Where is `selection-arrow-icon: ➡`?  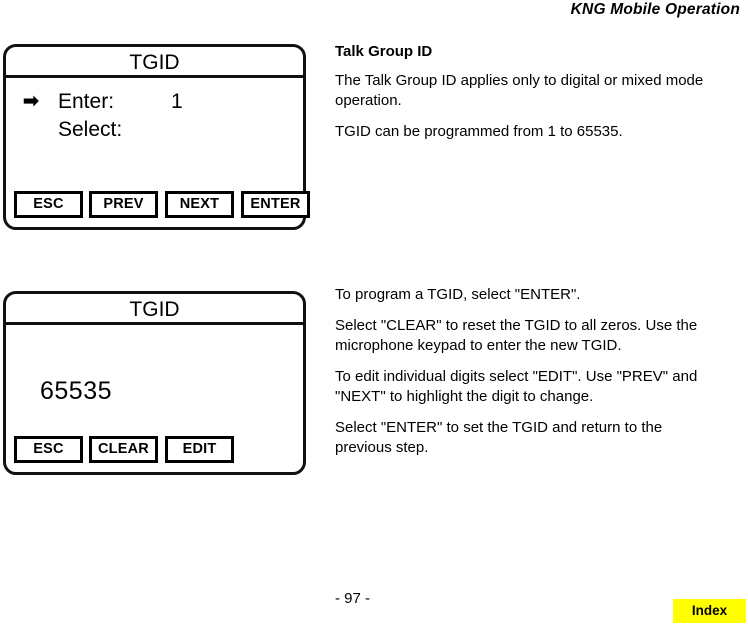
selection-arrow-icon: ➡ is located at coordinates (31, 101).